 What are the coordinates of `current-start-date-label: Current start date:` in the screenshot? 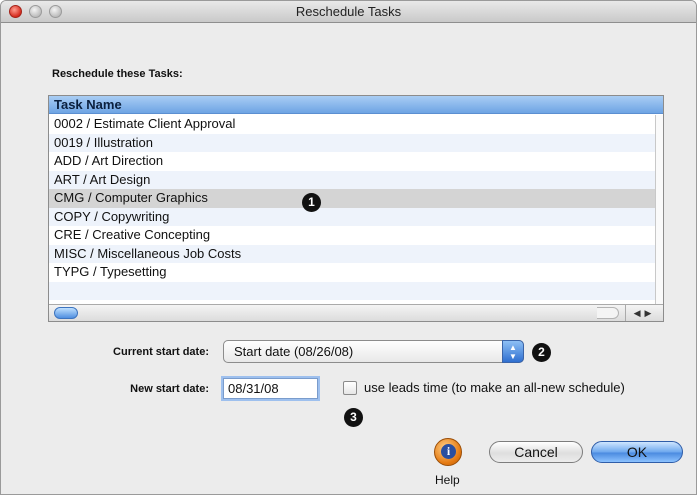 It's located at (161, 352).